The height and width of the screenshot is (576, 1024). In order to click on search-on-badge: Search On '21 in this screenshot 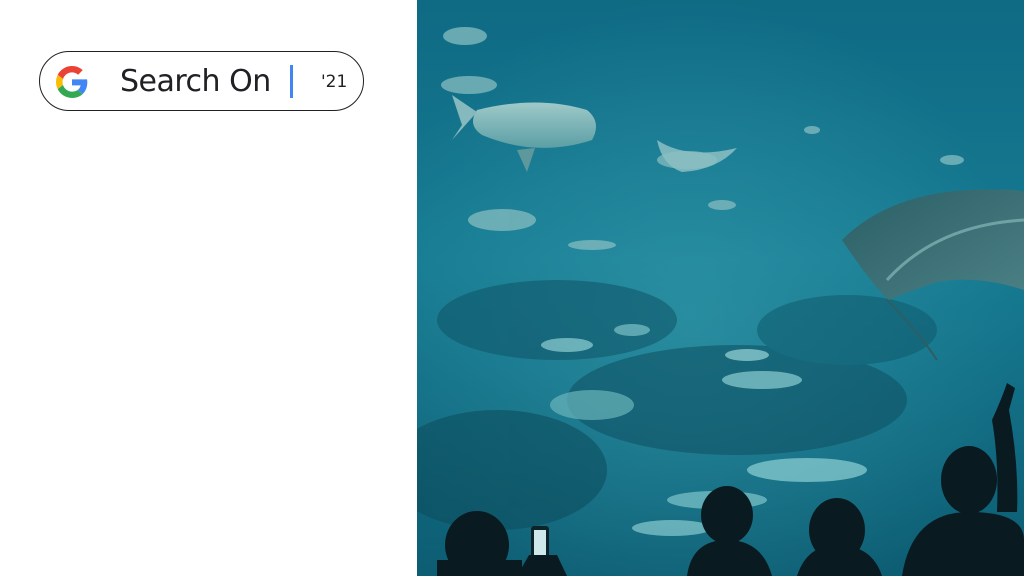, I will do `click(201, 81)`.